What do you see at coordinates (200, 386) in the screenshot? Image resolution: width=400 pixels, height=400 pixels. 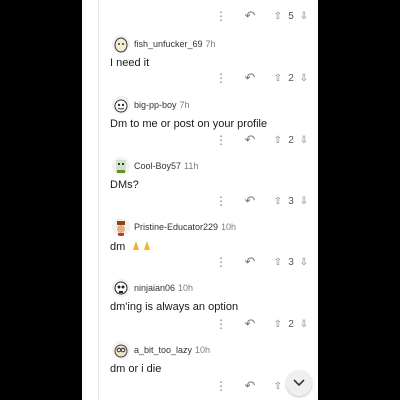 I see `comment-actions: ⋮ ↶ ⇧` at bounding box center [200, 386].